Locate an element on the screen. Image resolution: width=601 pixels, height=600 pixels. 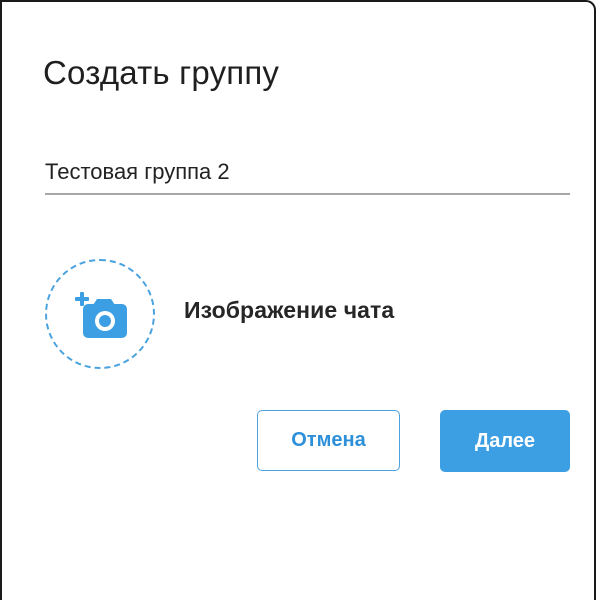
cancel-button: Отмена is located at coordinates (328, 440).